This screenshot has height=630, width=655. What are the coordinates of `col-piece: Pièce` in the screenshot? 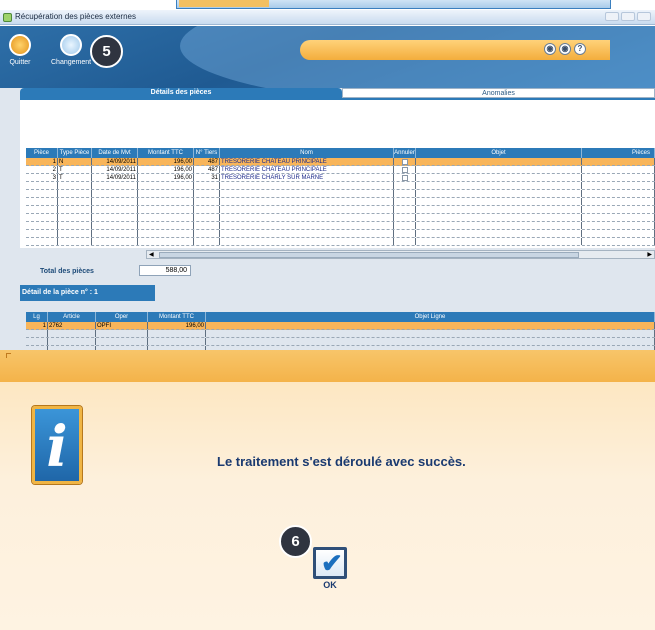 It's located at (42, 153).